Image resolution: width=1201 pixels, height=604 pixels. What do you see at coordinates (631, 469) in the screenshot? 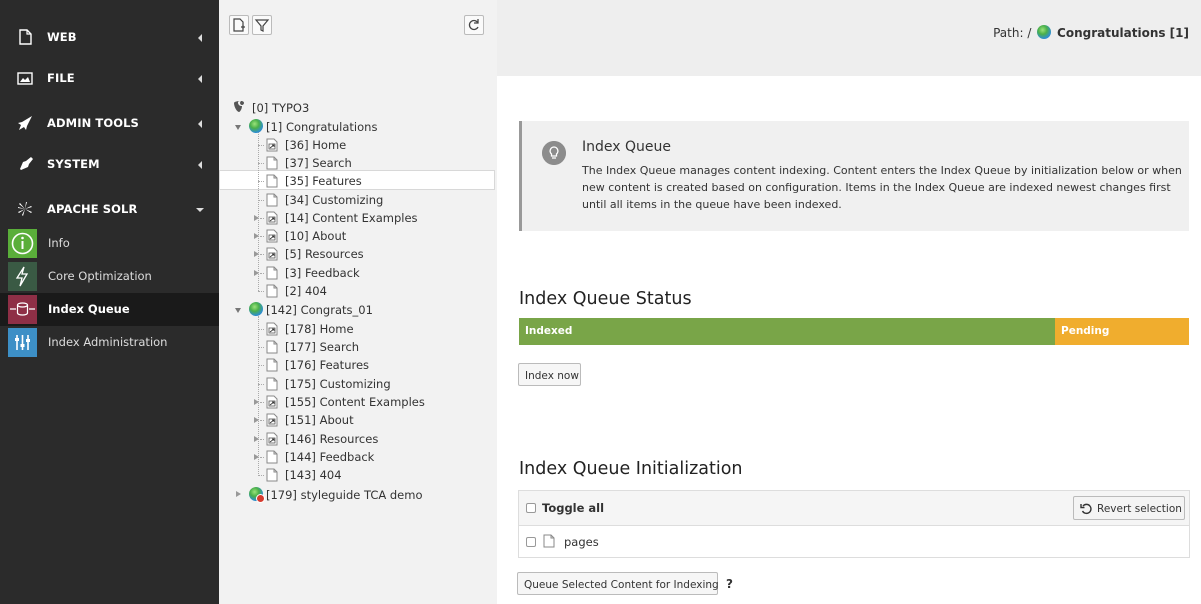
I see `initialization-heading: Index Queue Initialization` at bounding box center [631, 469].